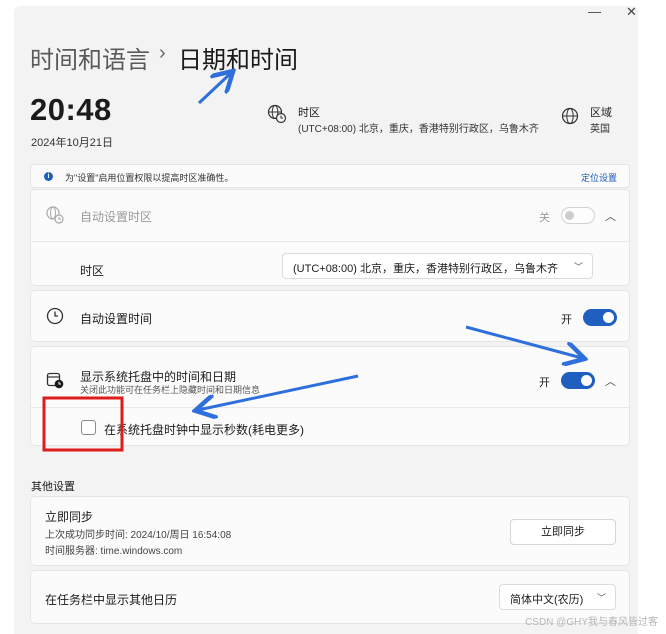 The width and height of the screenshot is (666, 634). What do you see at coordinates (90, 57) in the screenshot?
I see `breadcrumb-parent: 时间和语言` at bounding box center [90, 57].